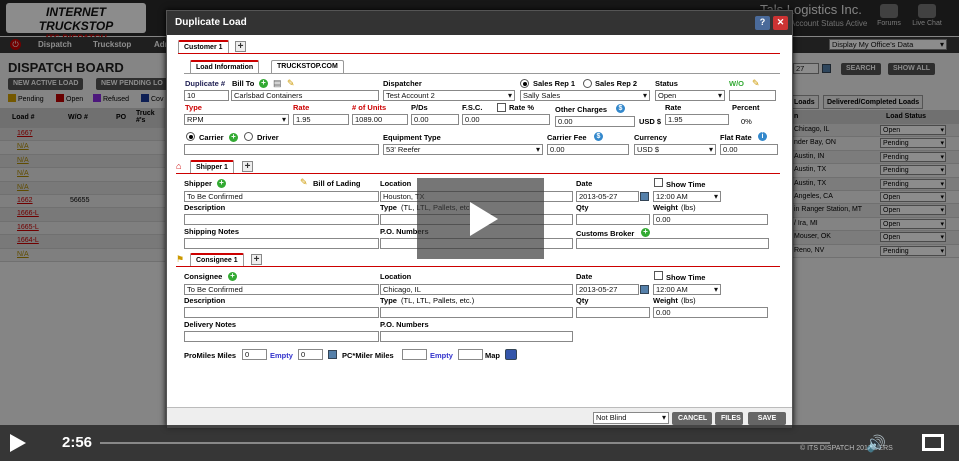 Image resolution: width=959 pixels, height=461 pixels. What do you see at coordinates (203, 46) in the screenshot?
I see `tab-customer-1: Customer 1` at bounding box center [203, 46].